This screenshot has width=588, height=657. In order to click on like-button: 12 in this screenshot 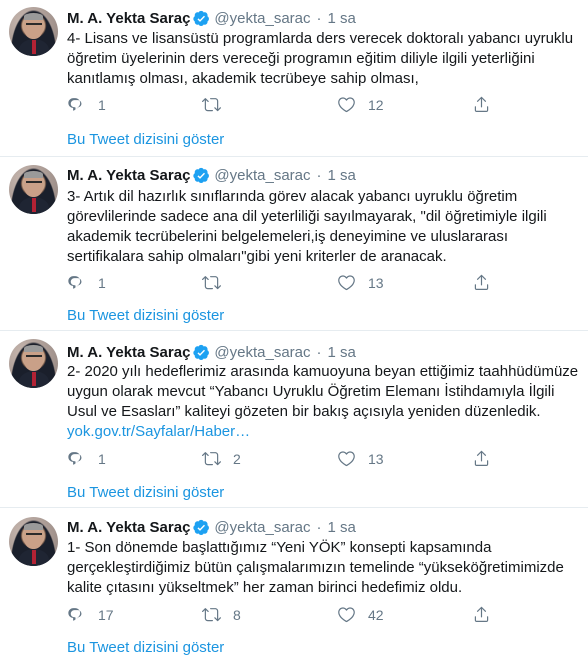, I will do `click(360, 104)`.